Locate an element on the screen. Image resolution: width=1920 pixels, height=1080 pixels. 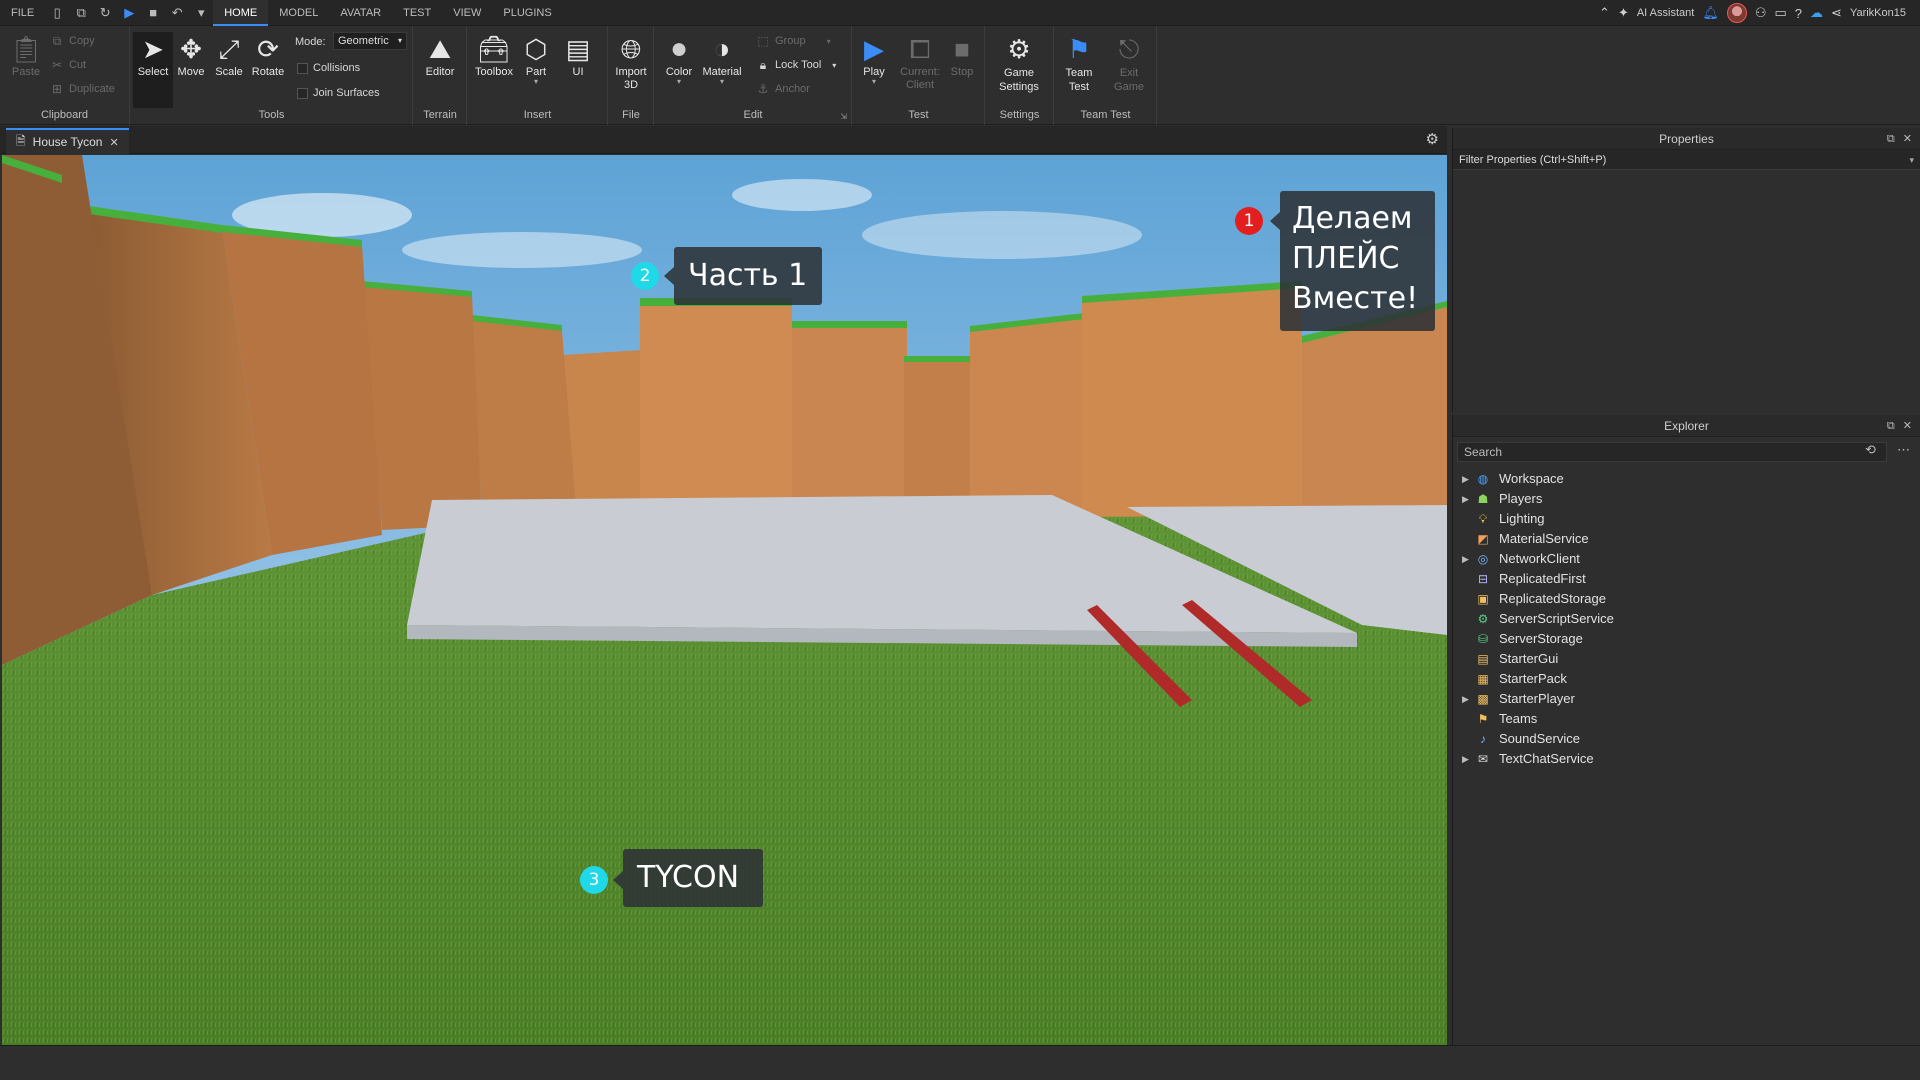
viewport-settings-gear-icon: ⚙ is located at coordinates (1432, 139).